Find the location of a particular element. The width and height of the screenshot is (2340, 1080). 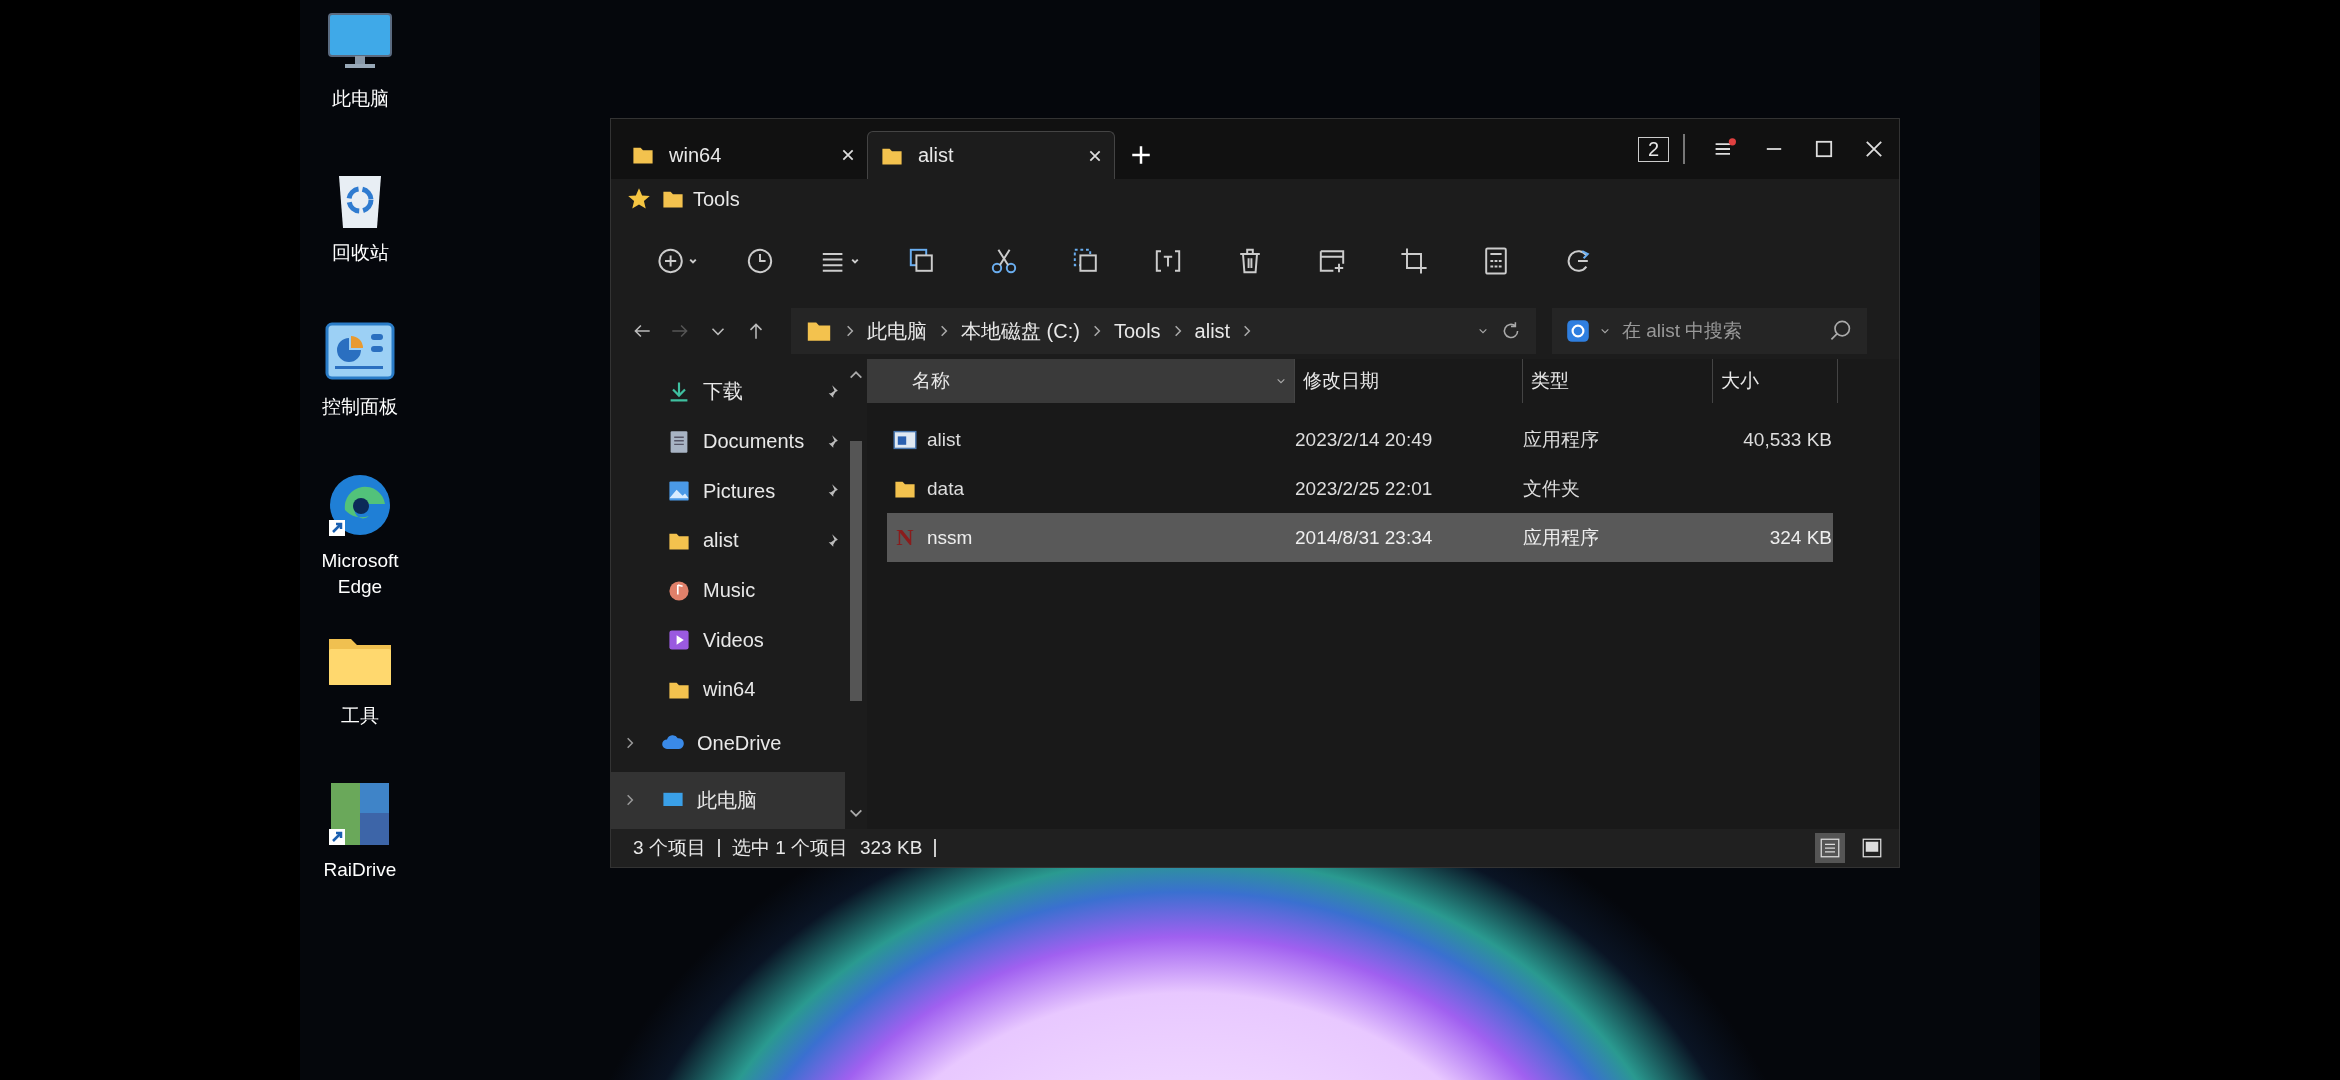

desktop-icon-label: Microsoft Edge is located at coordinates (360, 574).